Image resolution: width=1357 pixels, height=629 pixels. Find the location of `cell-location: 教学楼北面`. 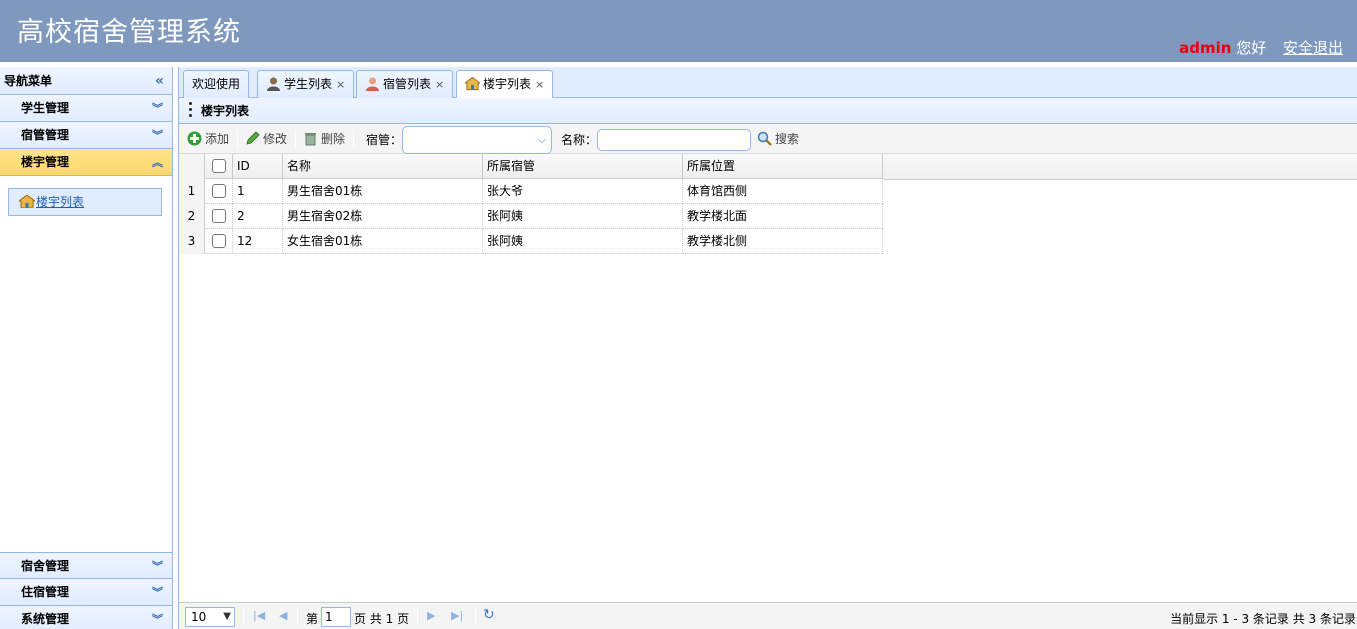

cell-location: 教学楼北面 is located at coordinates (783, 216).